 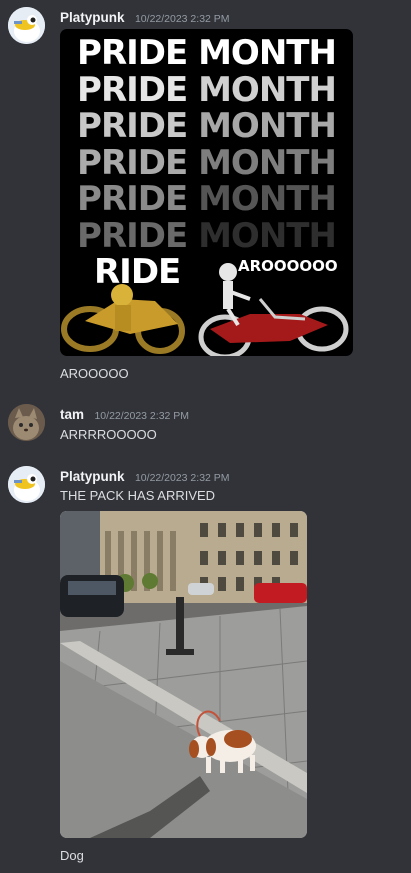 What do you see at coordinates (72, 855) in the screenshot?
I see `photo-caption: Dog` at bounding box center [72, 855].